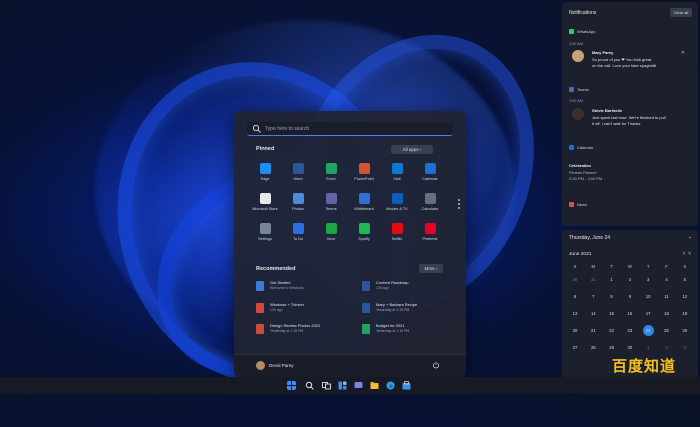  Describe the element at coordinates (685, 296) in the screenshot. I see `calendar-day: 12` at that location.